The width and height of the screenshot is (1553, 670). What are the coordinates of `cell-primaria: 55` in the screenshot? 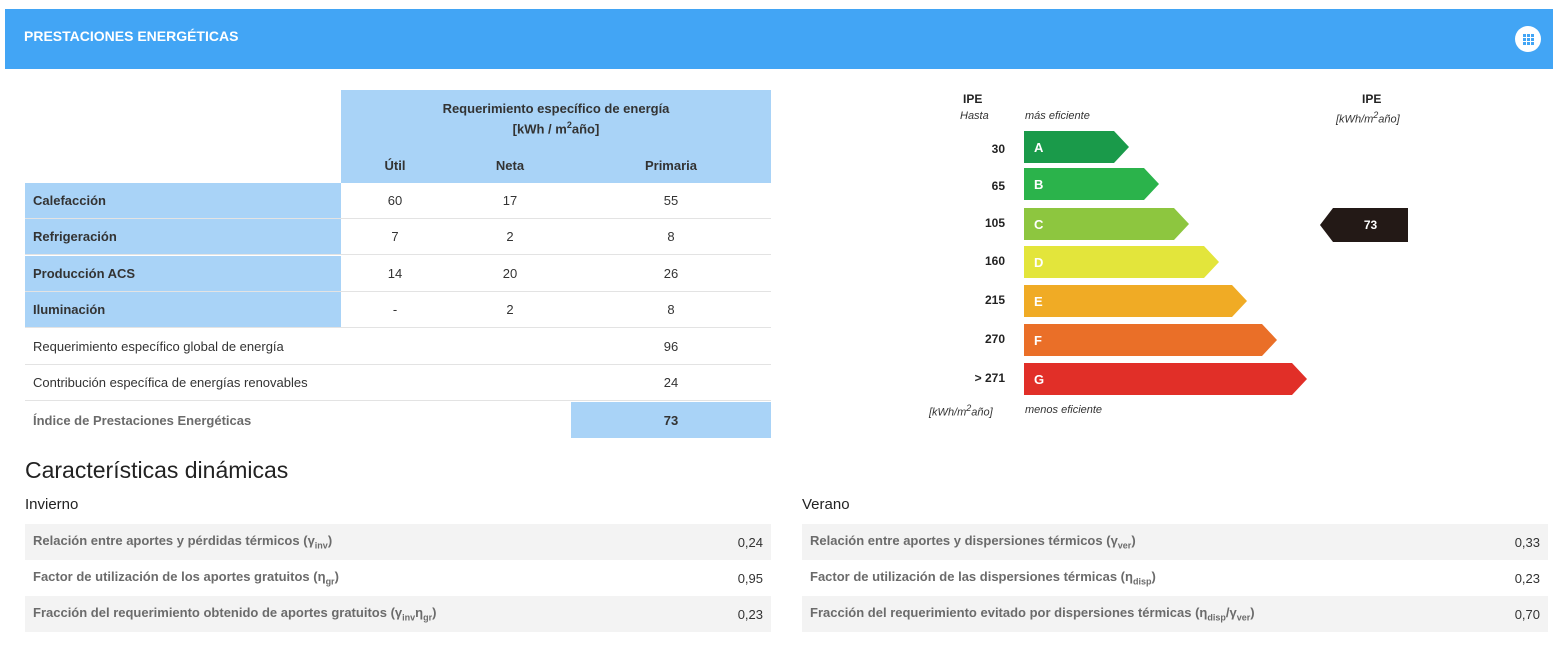 It's located at (671, 200).